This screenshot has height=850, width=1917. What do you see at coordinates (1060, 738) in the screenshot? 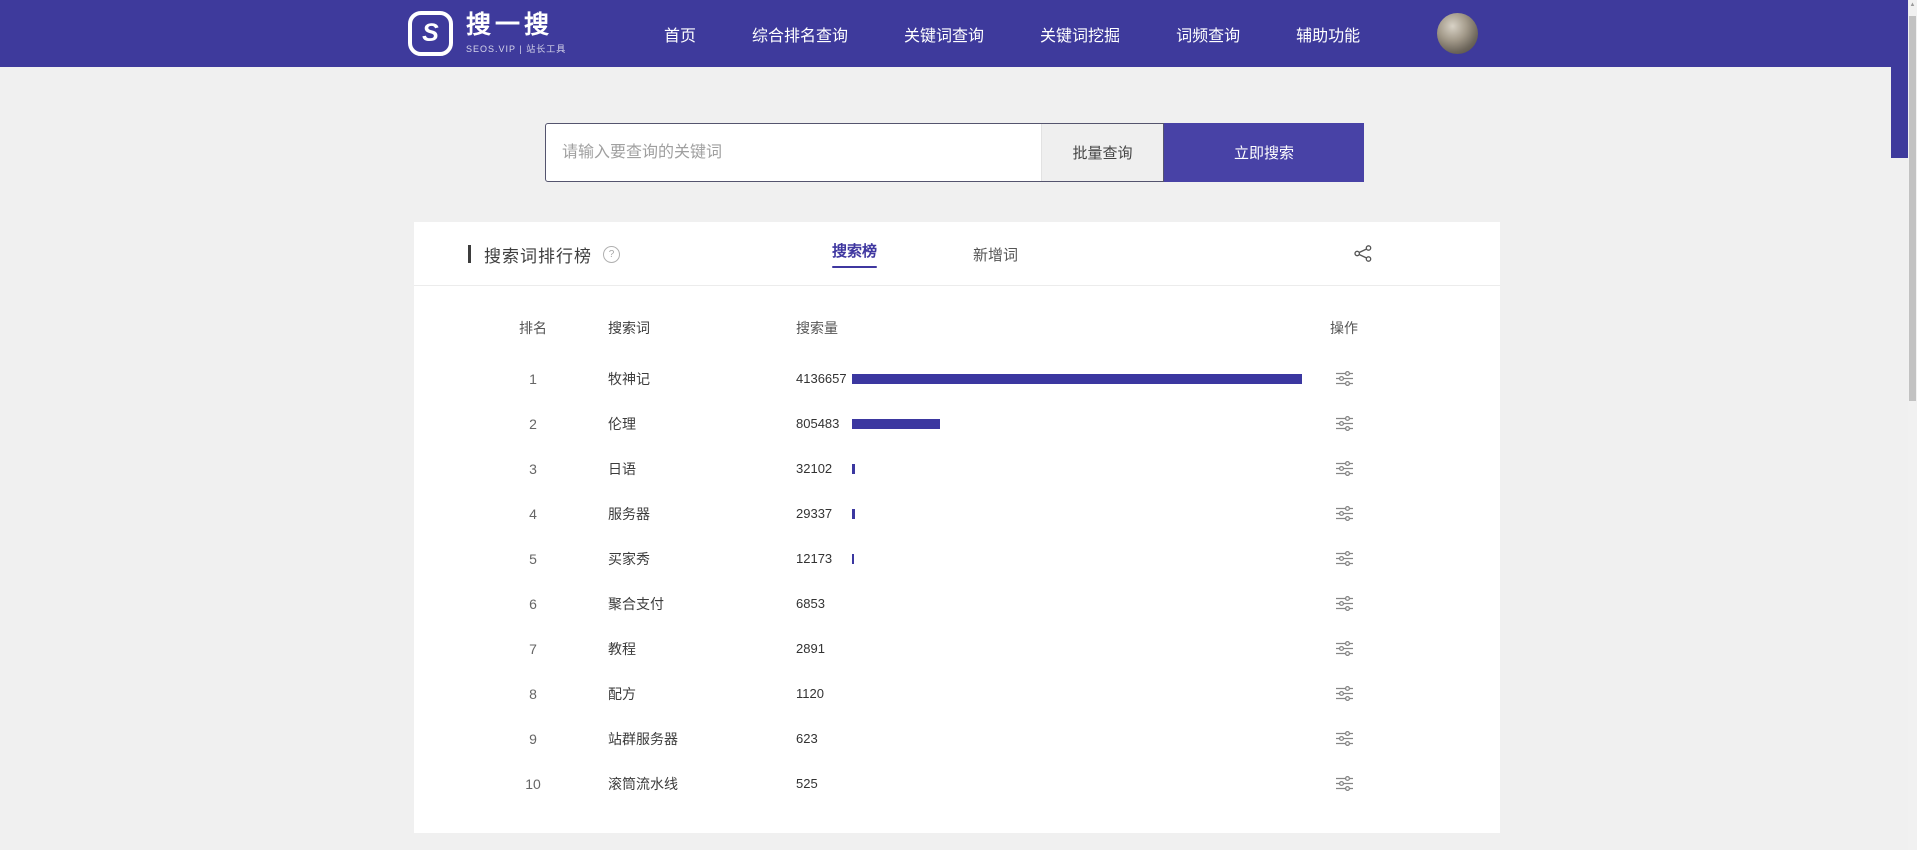
I see `cell-volume: 623` at bounding box center [1060, 738].